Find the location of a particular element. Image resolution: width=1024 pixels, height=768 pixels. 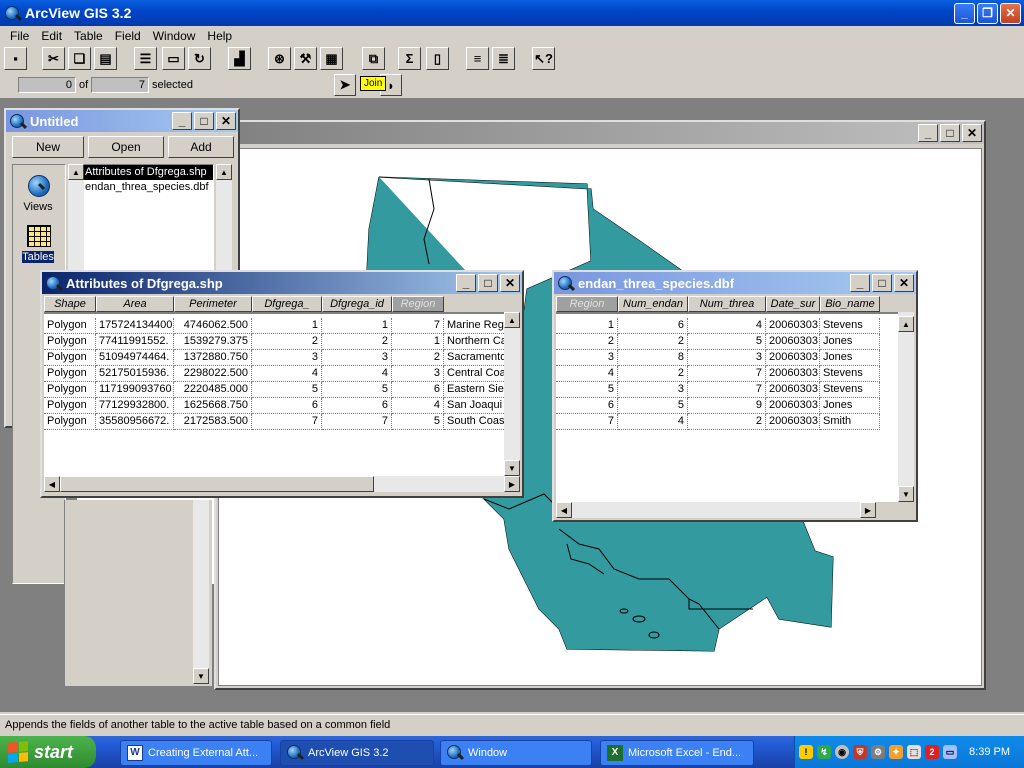

find-button: ⊛ is located at coordinates (279, 58).